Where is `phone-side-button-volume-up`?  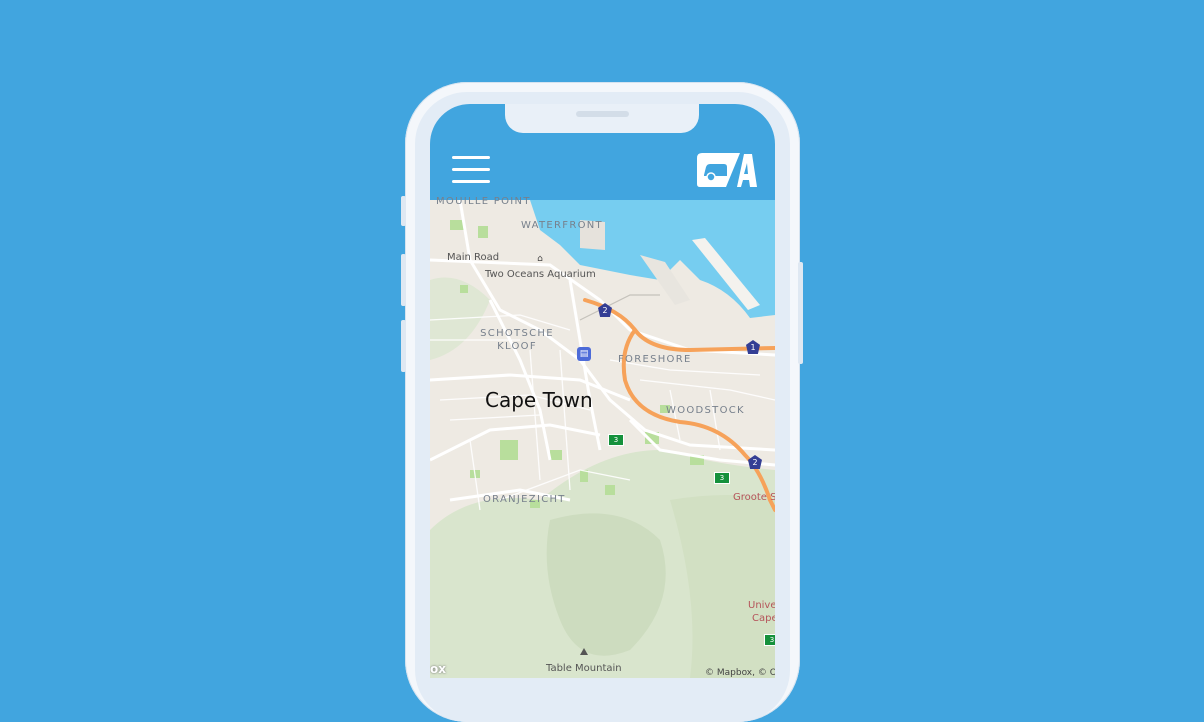 phone-side-button-volume-up is located at coordinates (403, 280).